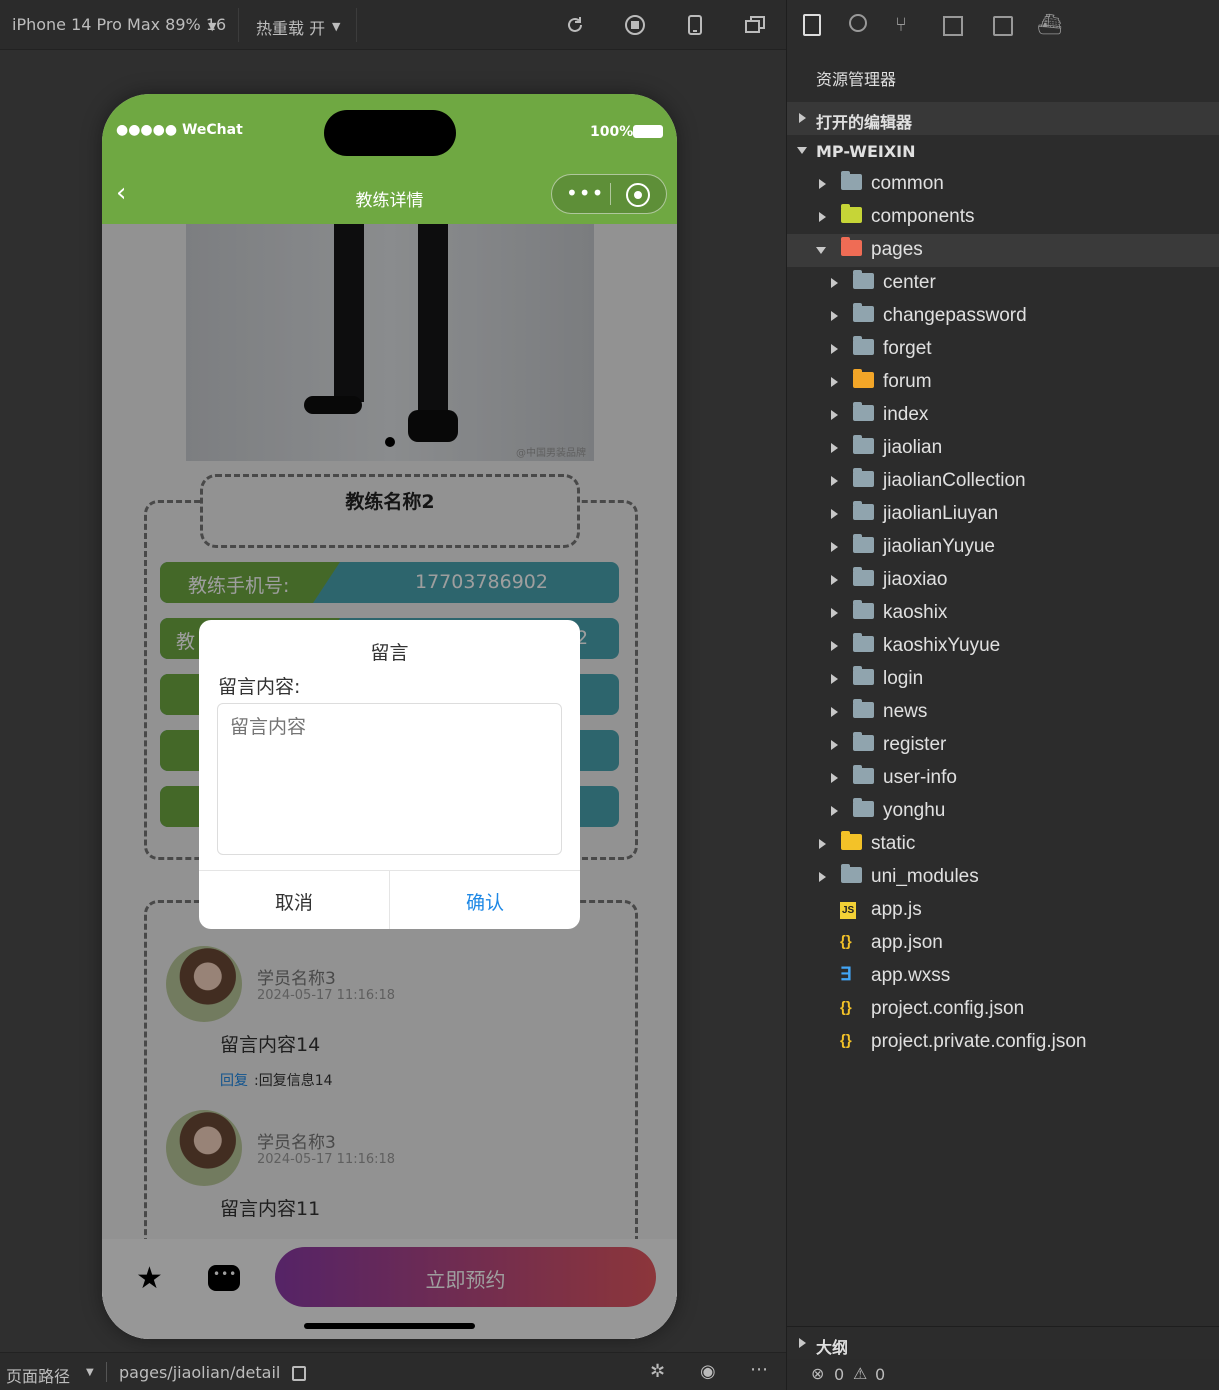 This screenshot has width=1219, height=1390. Describe the element at coordinates (1003, 910) in the screenshot. I see `tree-file: JS app.js` at that location.